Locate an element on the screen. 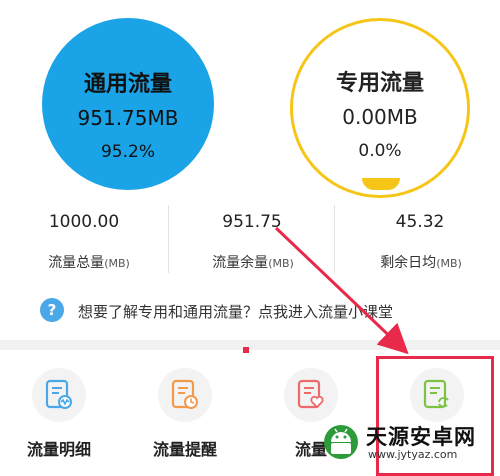 The width and height of the screenshot is (500, 476). watermark-url: www.jytyaz.com is located at coordinates (413, 454).